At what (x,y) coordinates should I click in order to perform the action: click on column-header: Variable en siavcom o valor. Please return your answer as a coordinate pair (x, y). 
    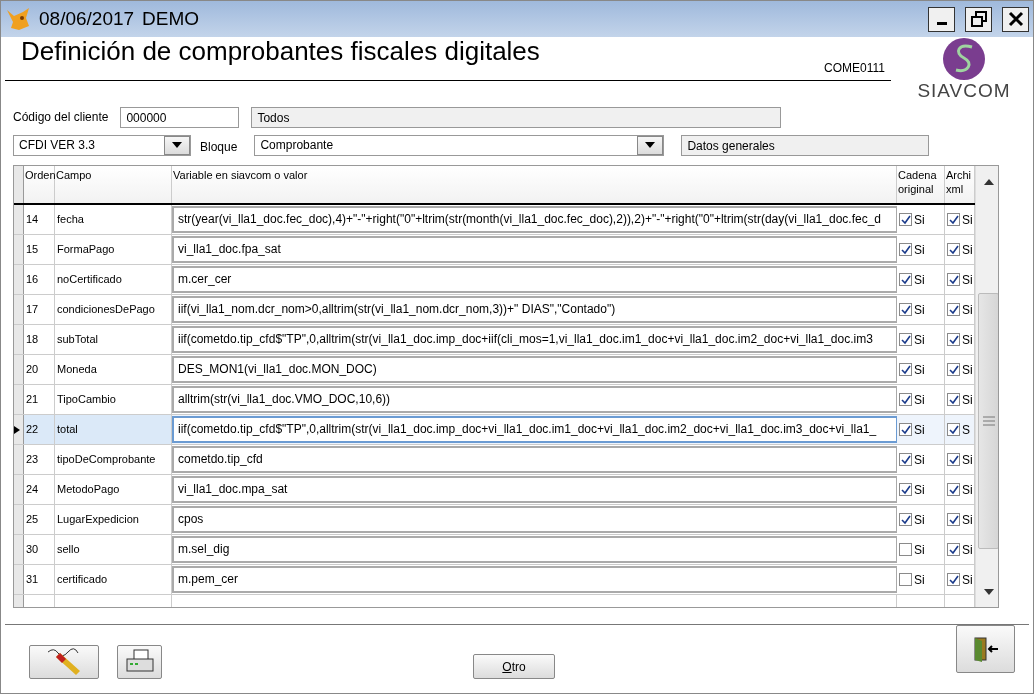
    Looking at the image, I should click on (534, 184).